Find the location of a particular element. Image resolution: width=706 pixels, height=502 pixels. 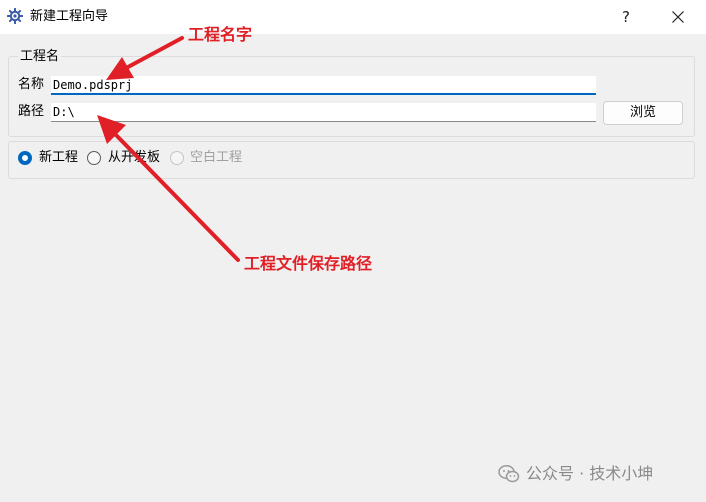

path-label: 路径 is located at coordinates (31, 111).